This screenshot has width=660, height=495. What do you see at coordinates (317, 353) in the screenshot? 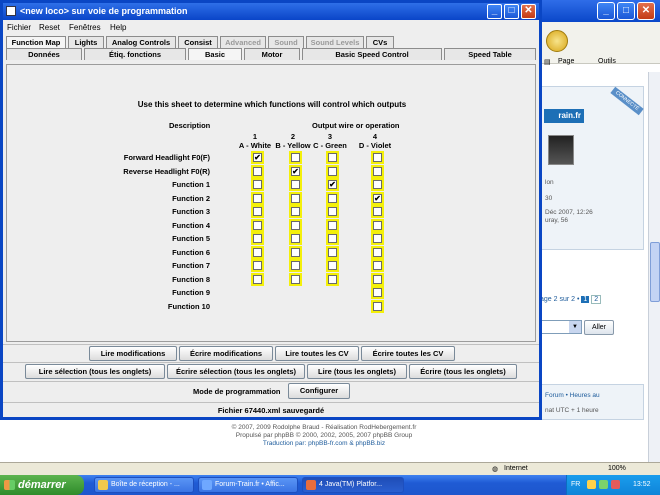
I see `read-all-cvs-button: Lire toutes les CV` at bounding box center [317, 353].